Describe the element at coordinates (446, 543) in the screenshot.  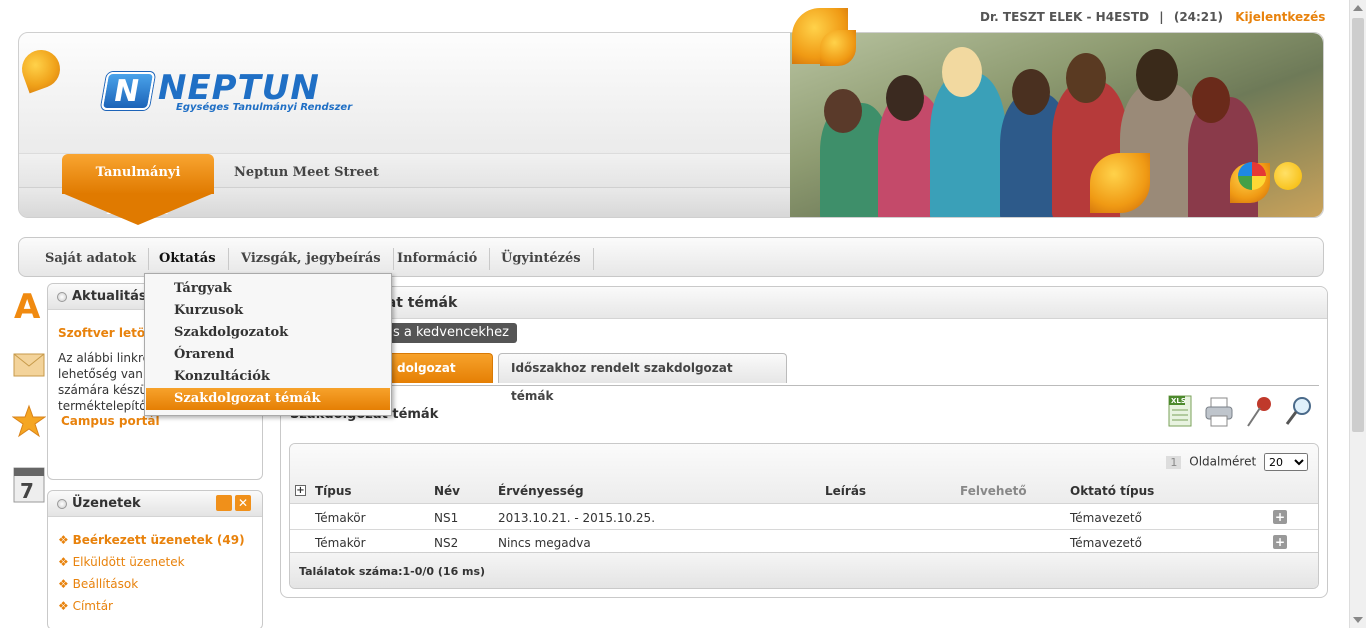
I see `cell-nev: NS2` at that location.